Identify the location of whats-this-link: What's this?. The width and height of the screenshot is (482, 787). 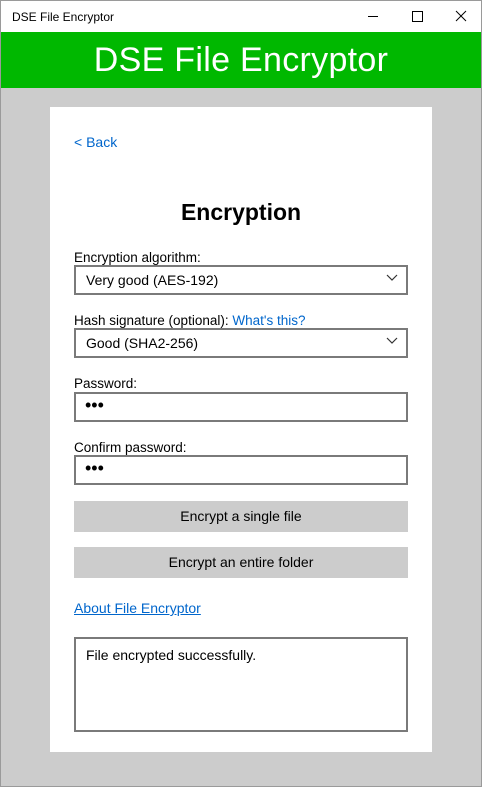
(268, 320).